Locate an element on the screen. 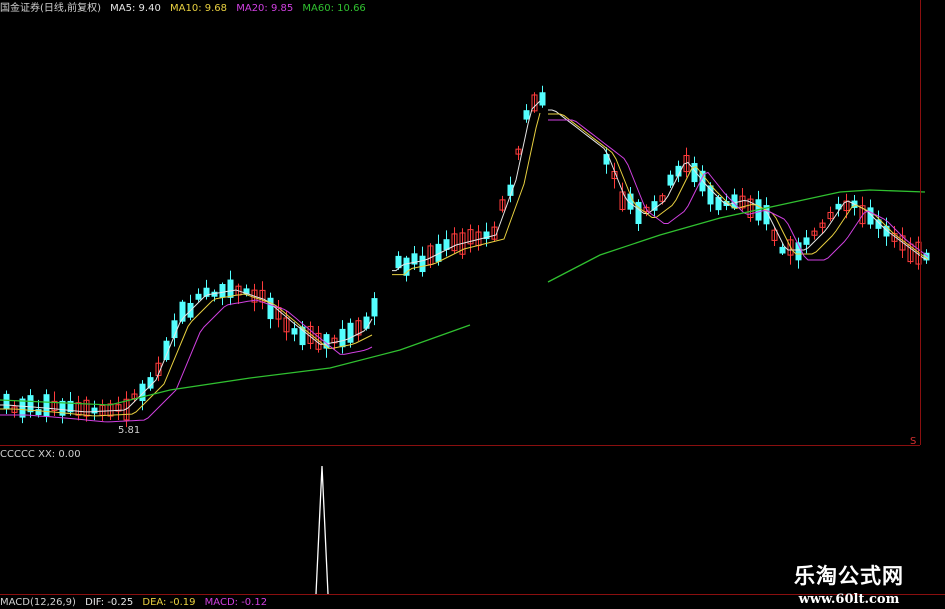  macd-value: MACD: -0.12 is located at coordinates (236, 602).